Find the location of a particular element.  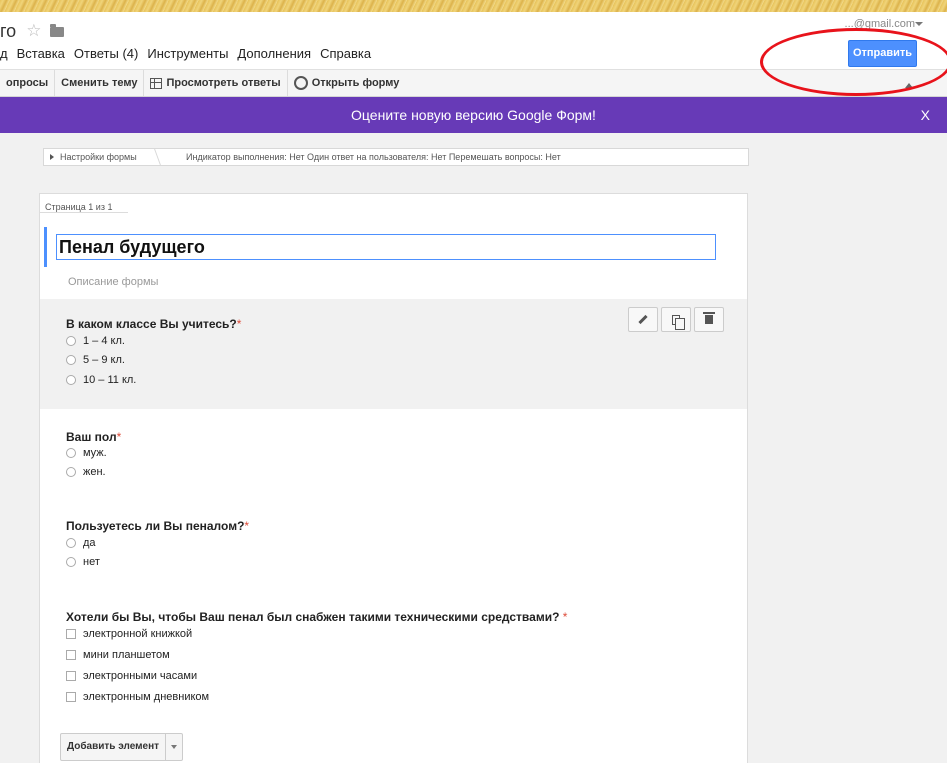

list-item: нет is located at coordinates (83, 562).